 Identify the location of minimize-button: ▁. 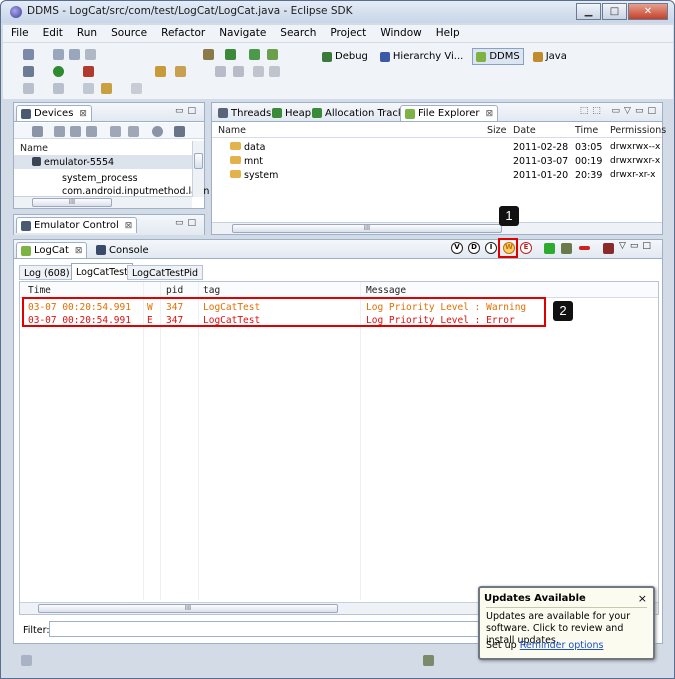
(588, 11).